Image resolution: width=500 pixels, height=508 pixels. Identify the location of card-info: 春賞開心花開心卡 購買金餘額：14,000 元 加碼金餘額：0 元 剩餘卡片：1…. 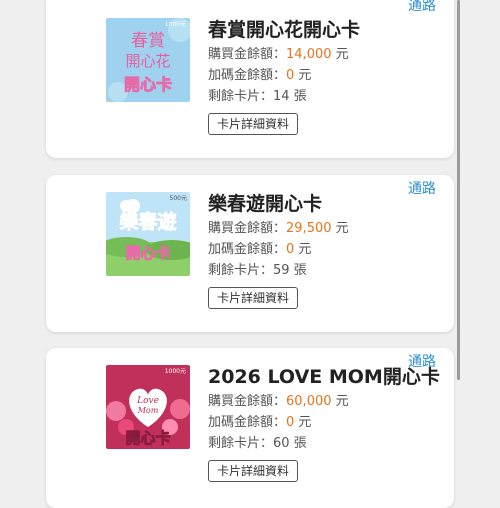
(327, 76).